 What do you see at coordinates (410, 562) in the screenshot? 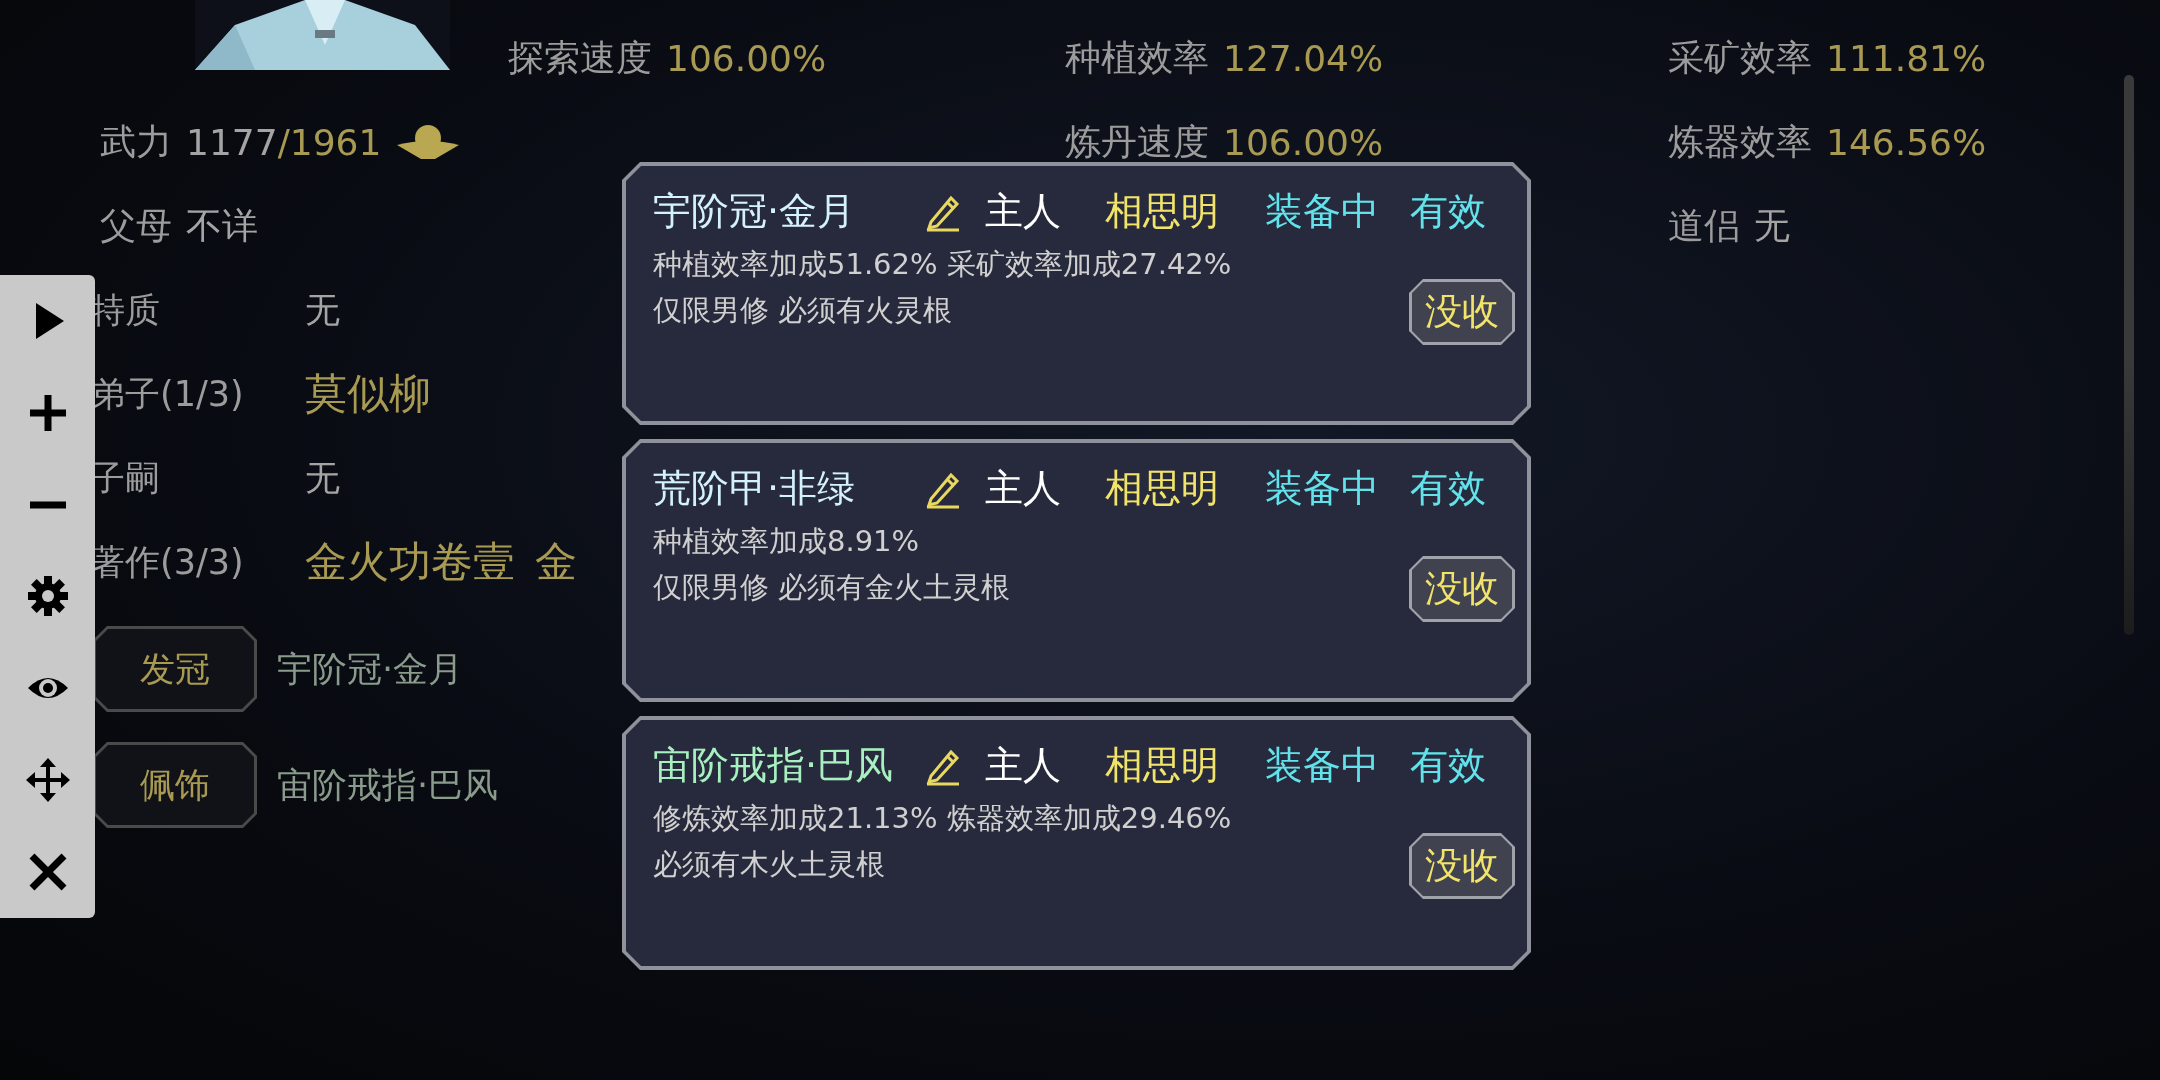
I see `detail-link: 金火功卷壹` at bounding box center [410, 562].